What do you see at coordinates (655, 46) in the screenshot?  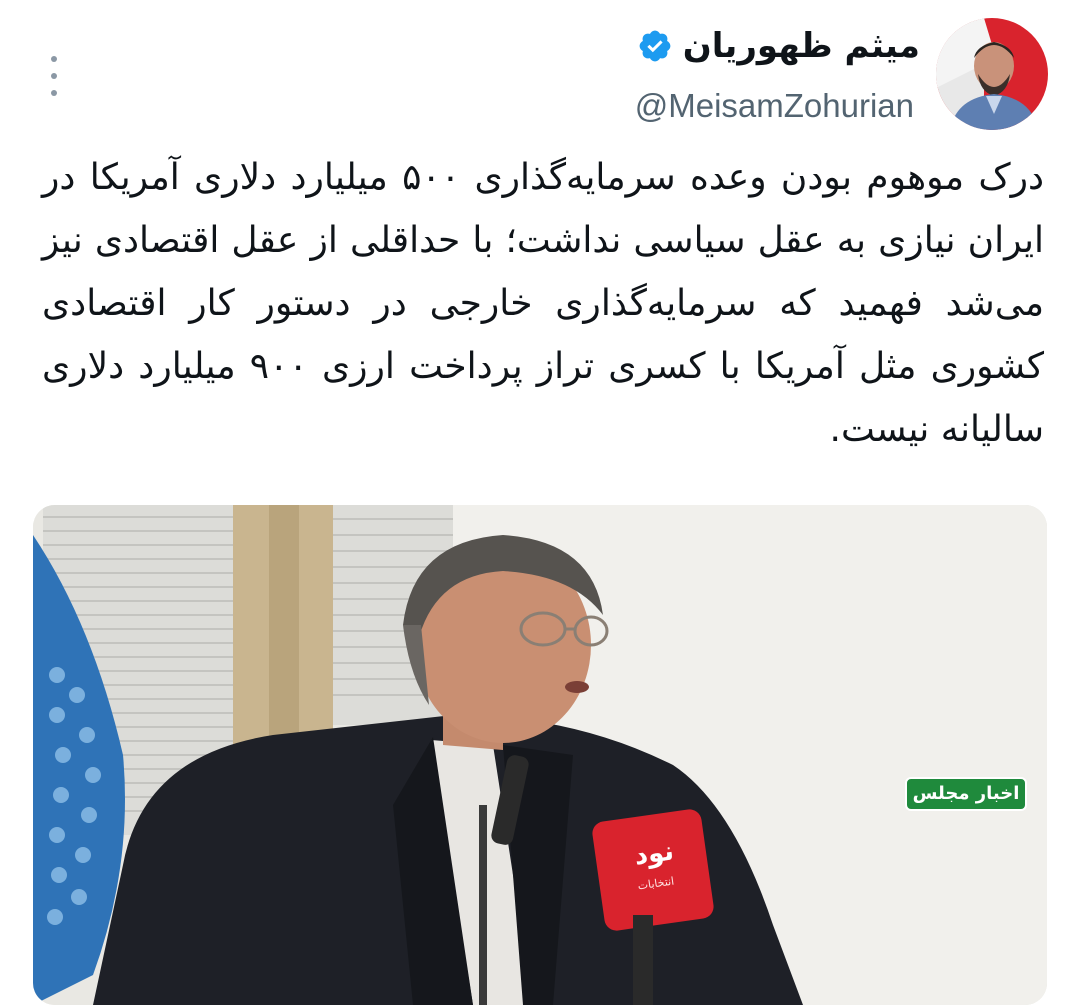 I see `verified-badge-icon` at bounding box center [655, 46].